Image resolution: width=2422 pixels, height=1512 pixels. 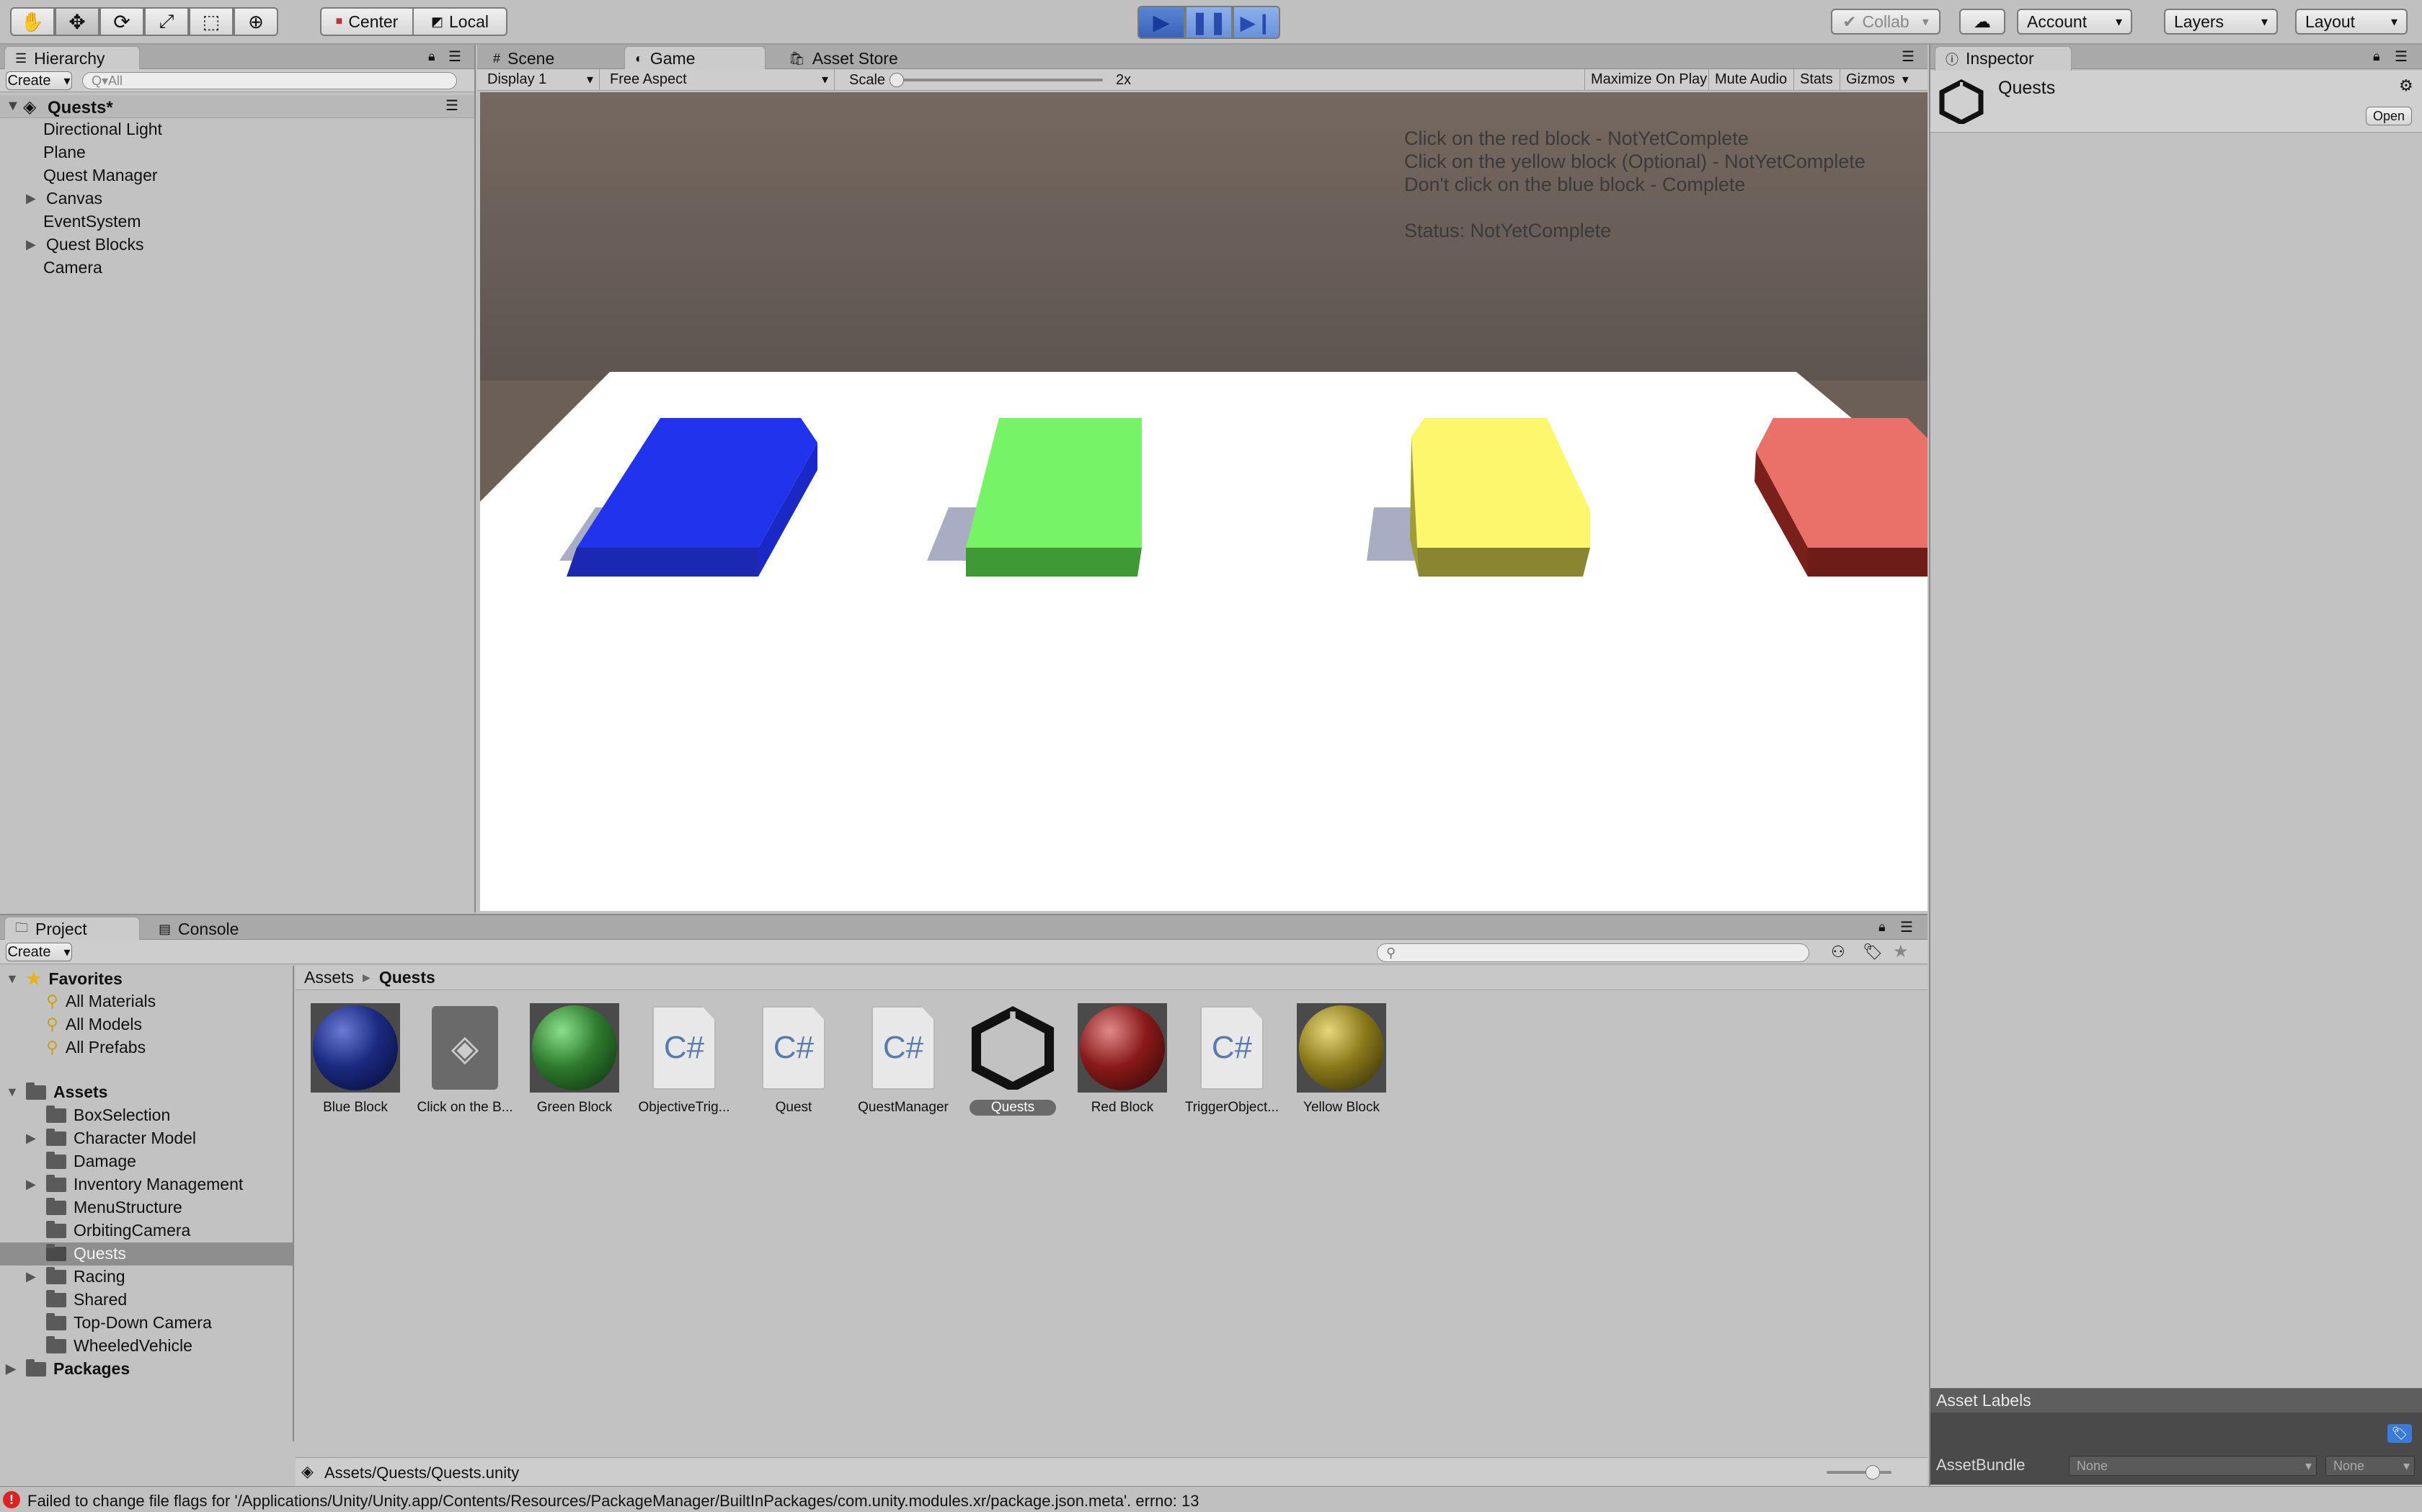 I want to click on asset-item: Yellow Block, so click(x=1341, y=1060).